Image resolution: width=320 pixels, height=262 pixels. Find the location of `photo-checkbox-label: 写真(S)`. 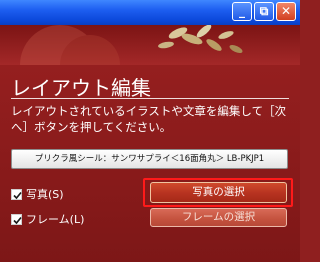

photo-checkbox-label: 写真(S) is located at coordinates (45, 194).